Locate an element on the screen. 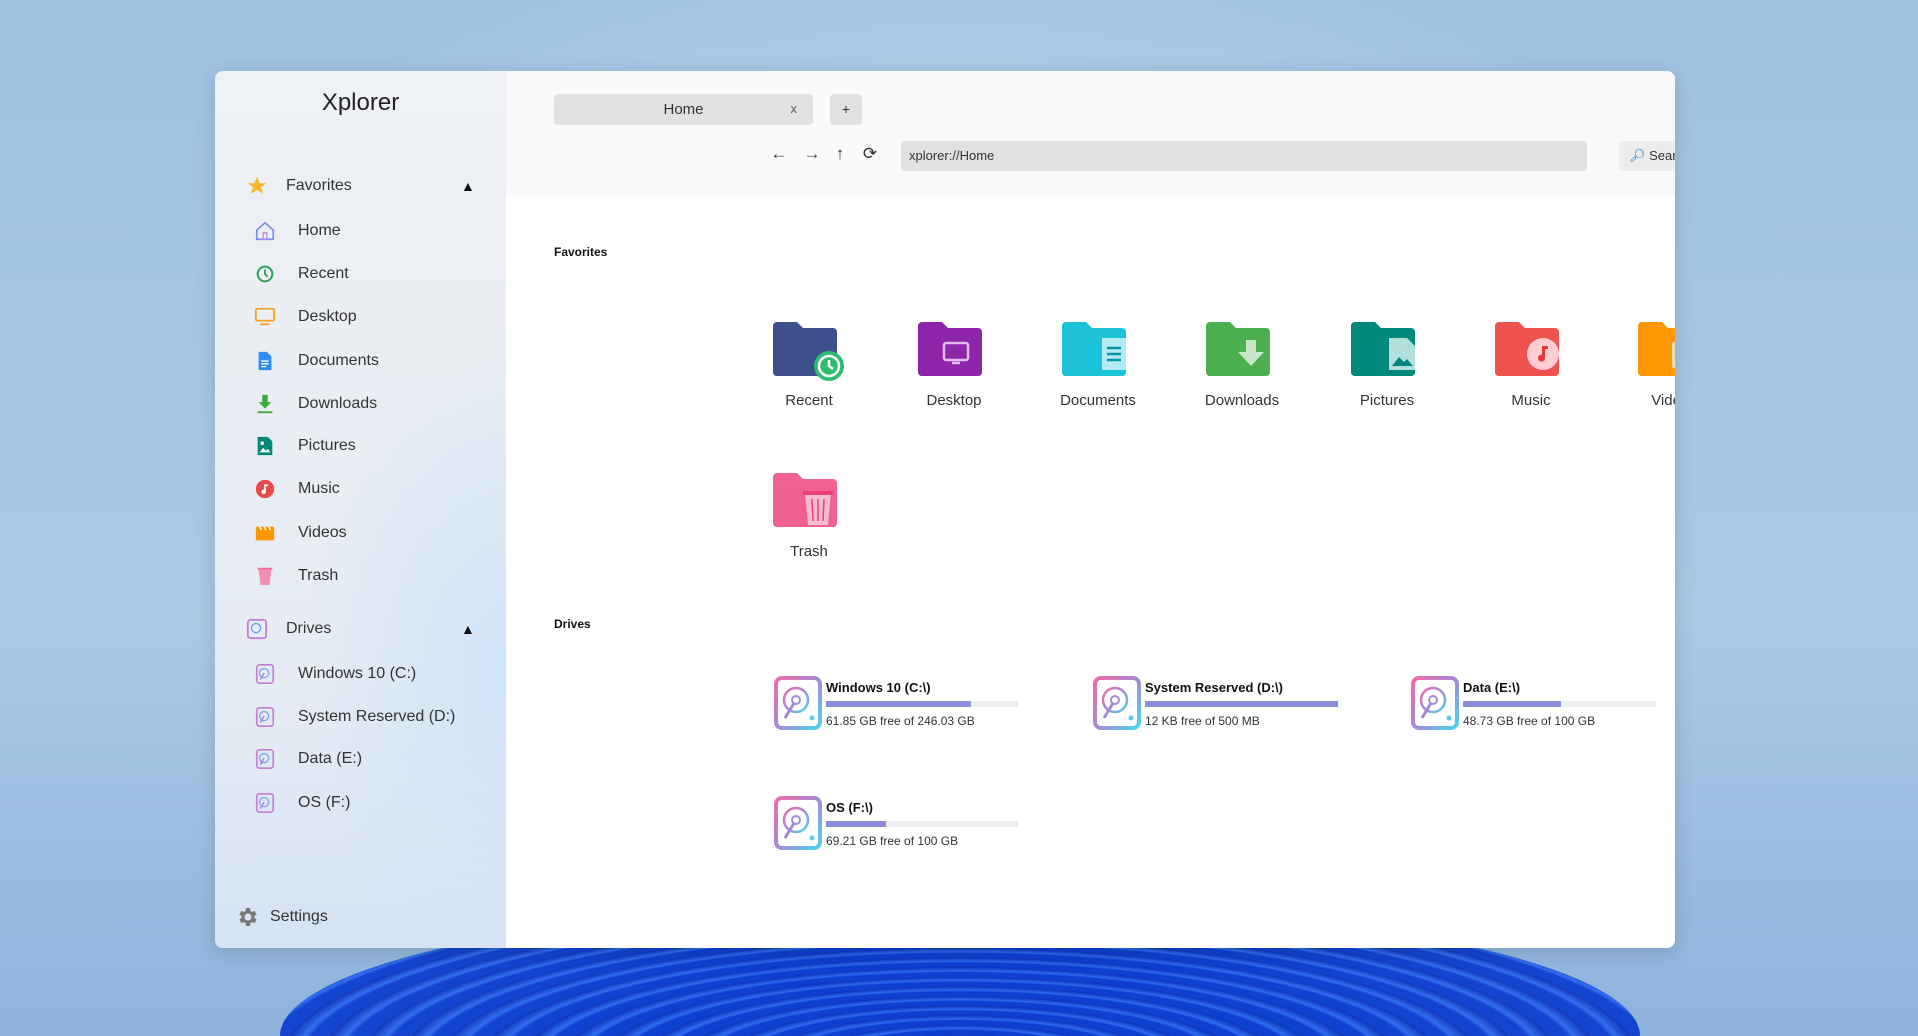  sidebar-item-documents: Documents is located at coordinates (360, 361).